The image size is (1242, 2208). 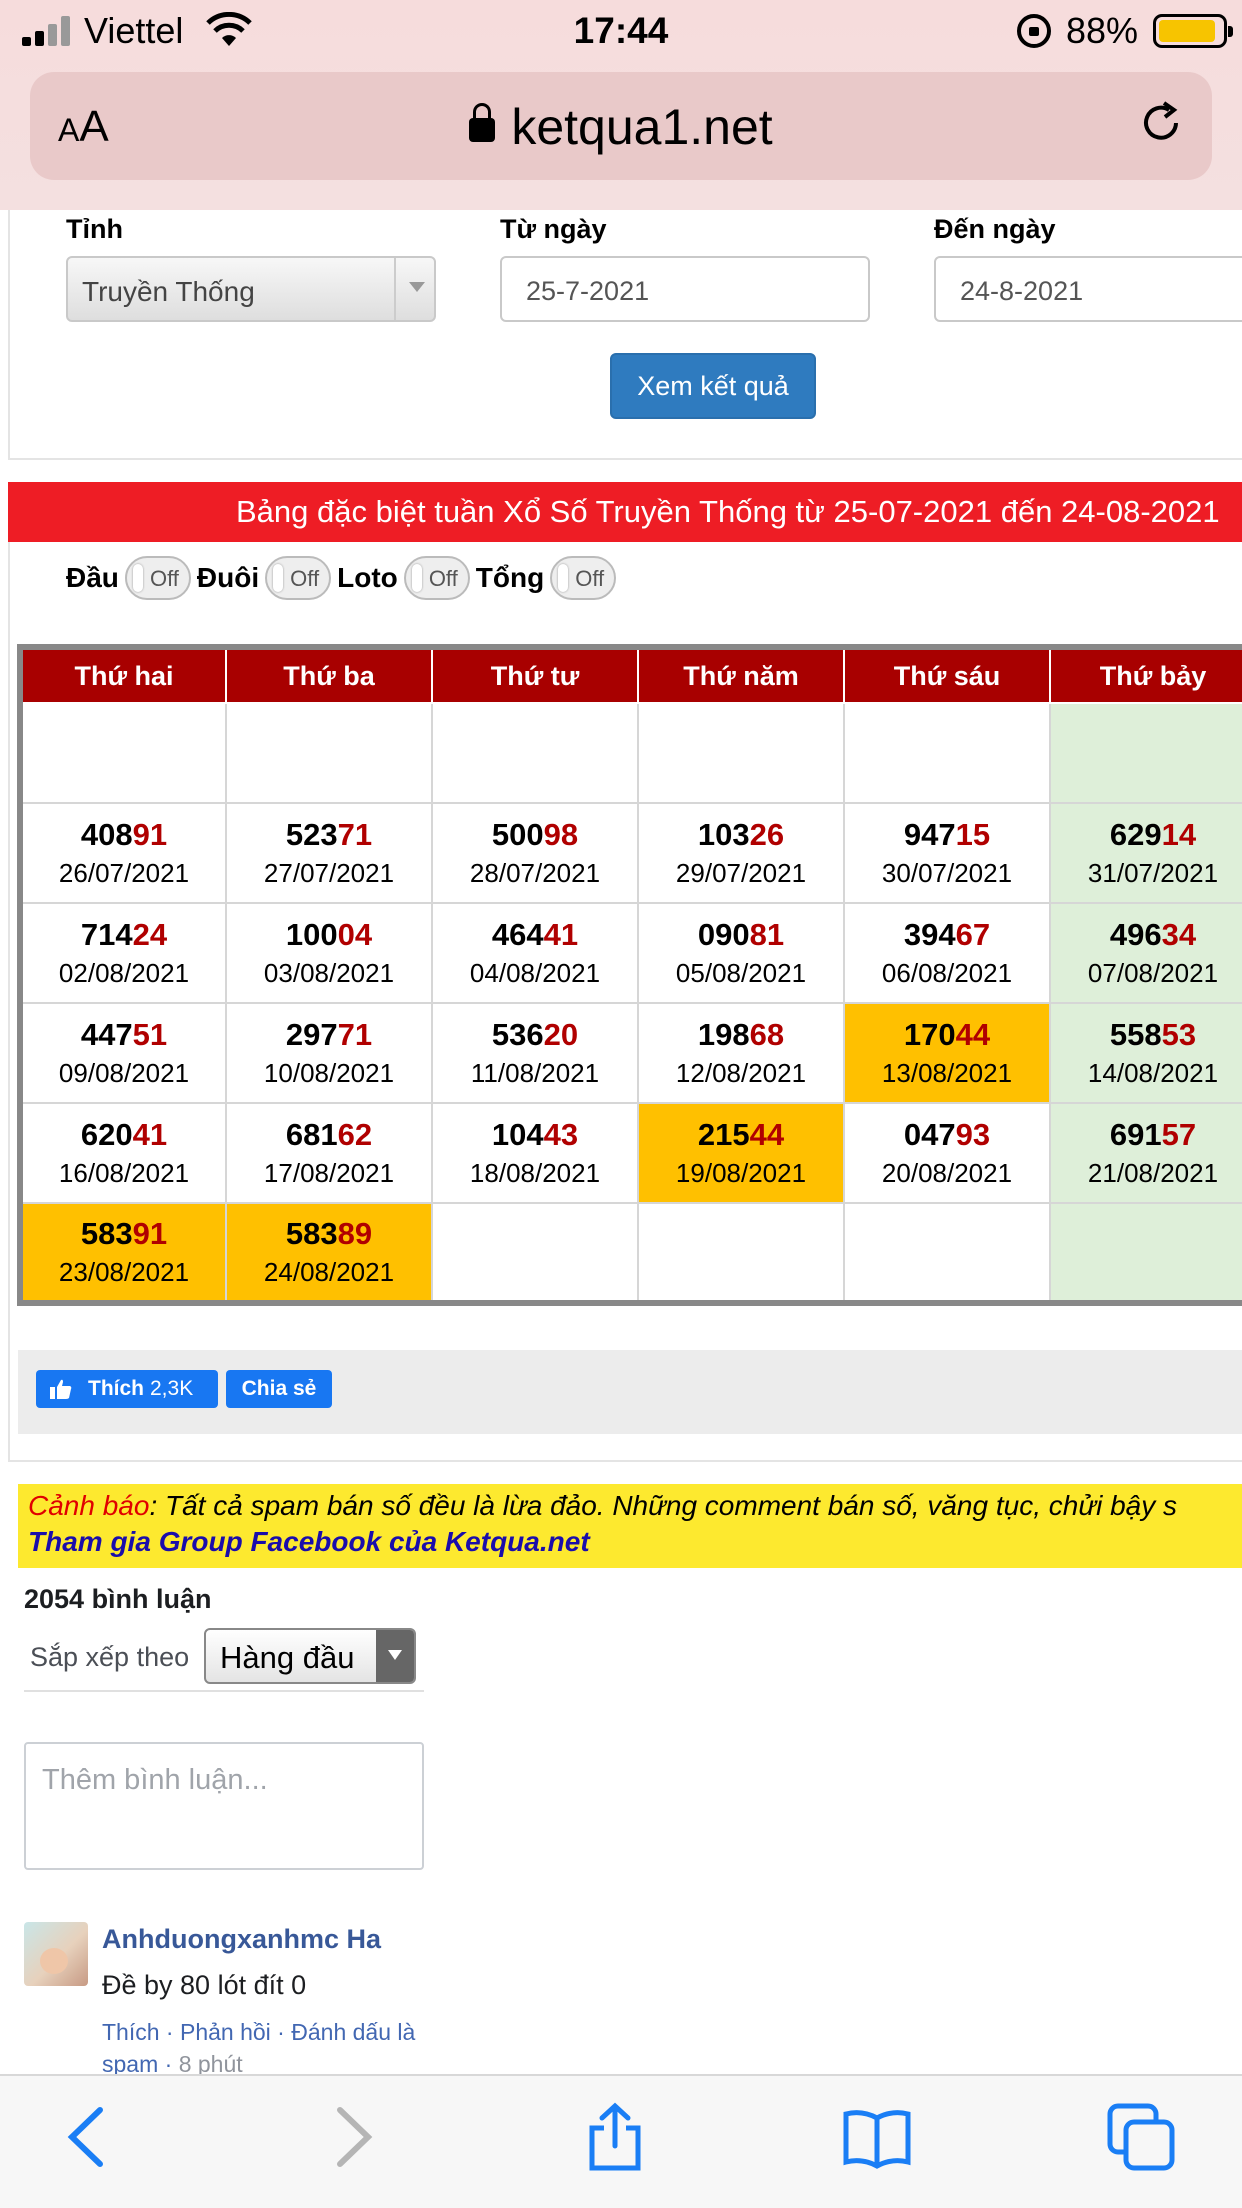 I want to click on address-bar: AA ketqua1.net, so click(x=621, y=126).